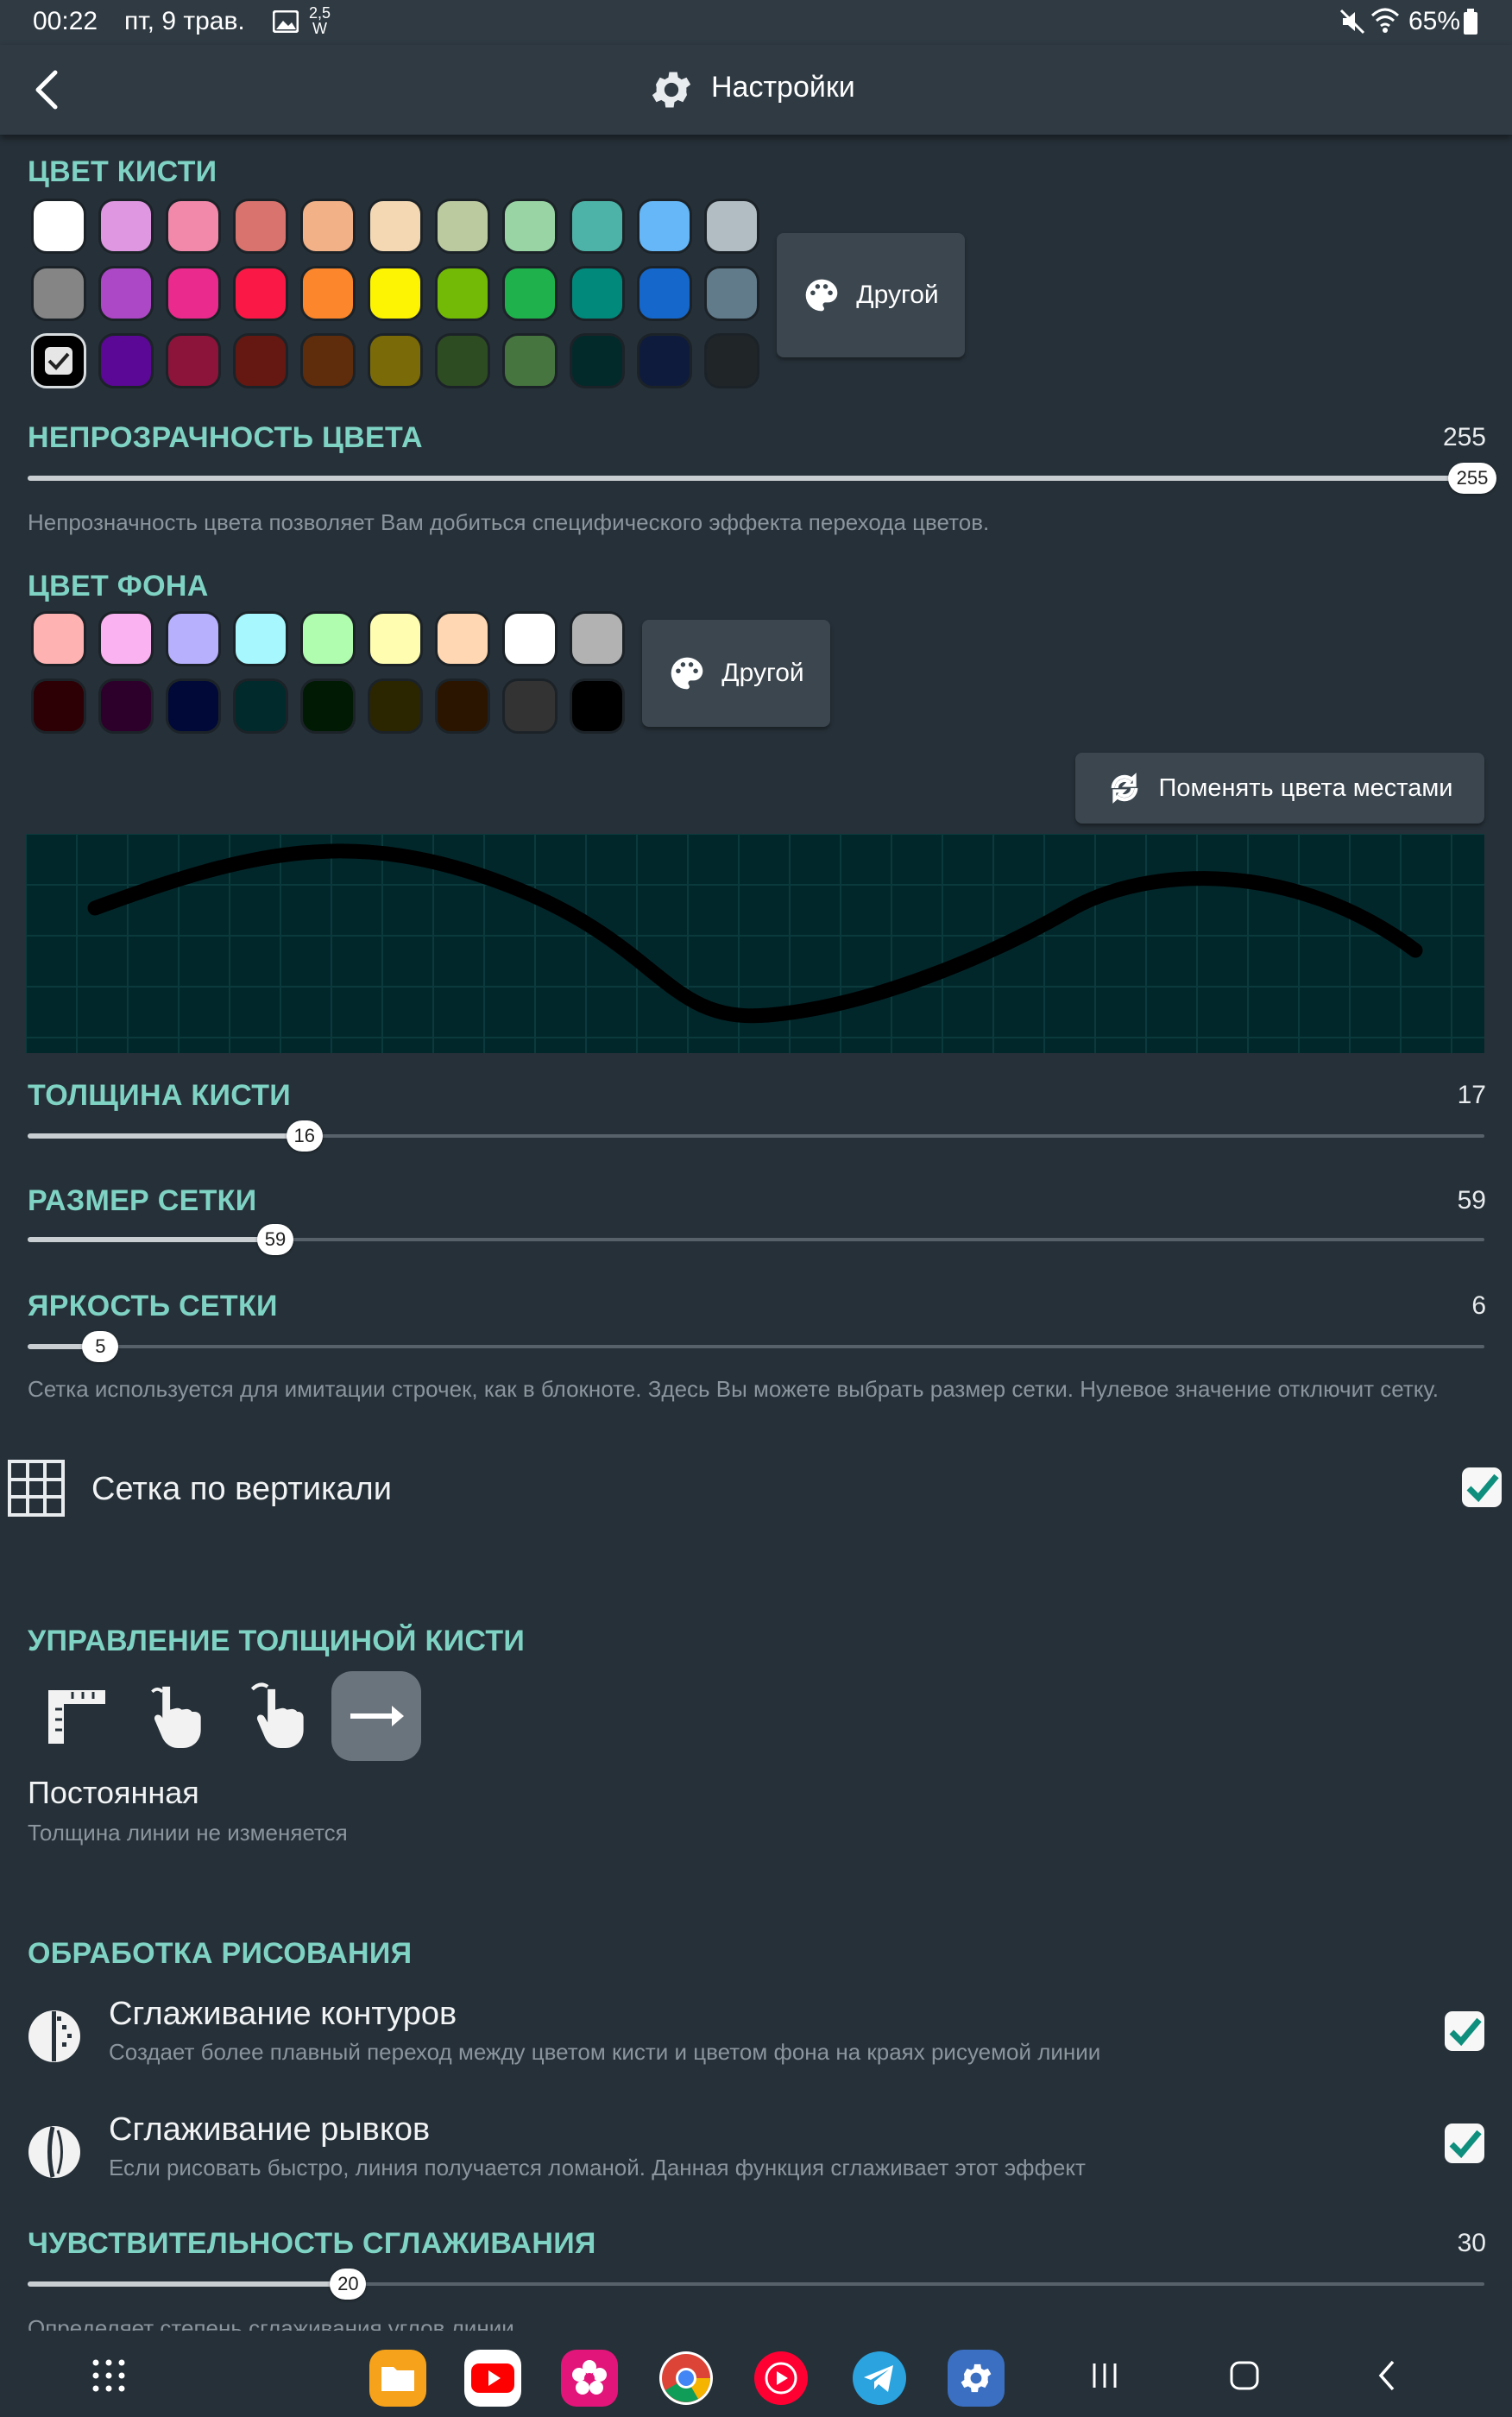 The width and height of the screenshot is (1512, 2417). Describe the element at coordinates (1471, 1200) in the screenshot. I see `grid-size-value: 59` at that location.